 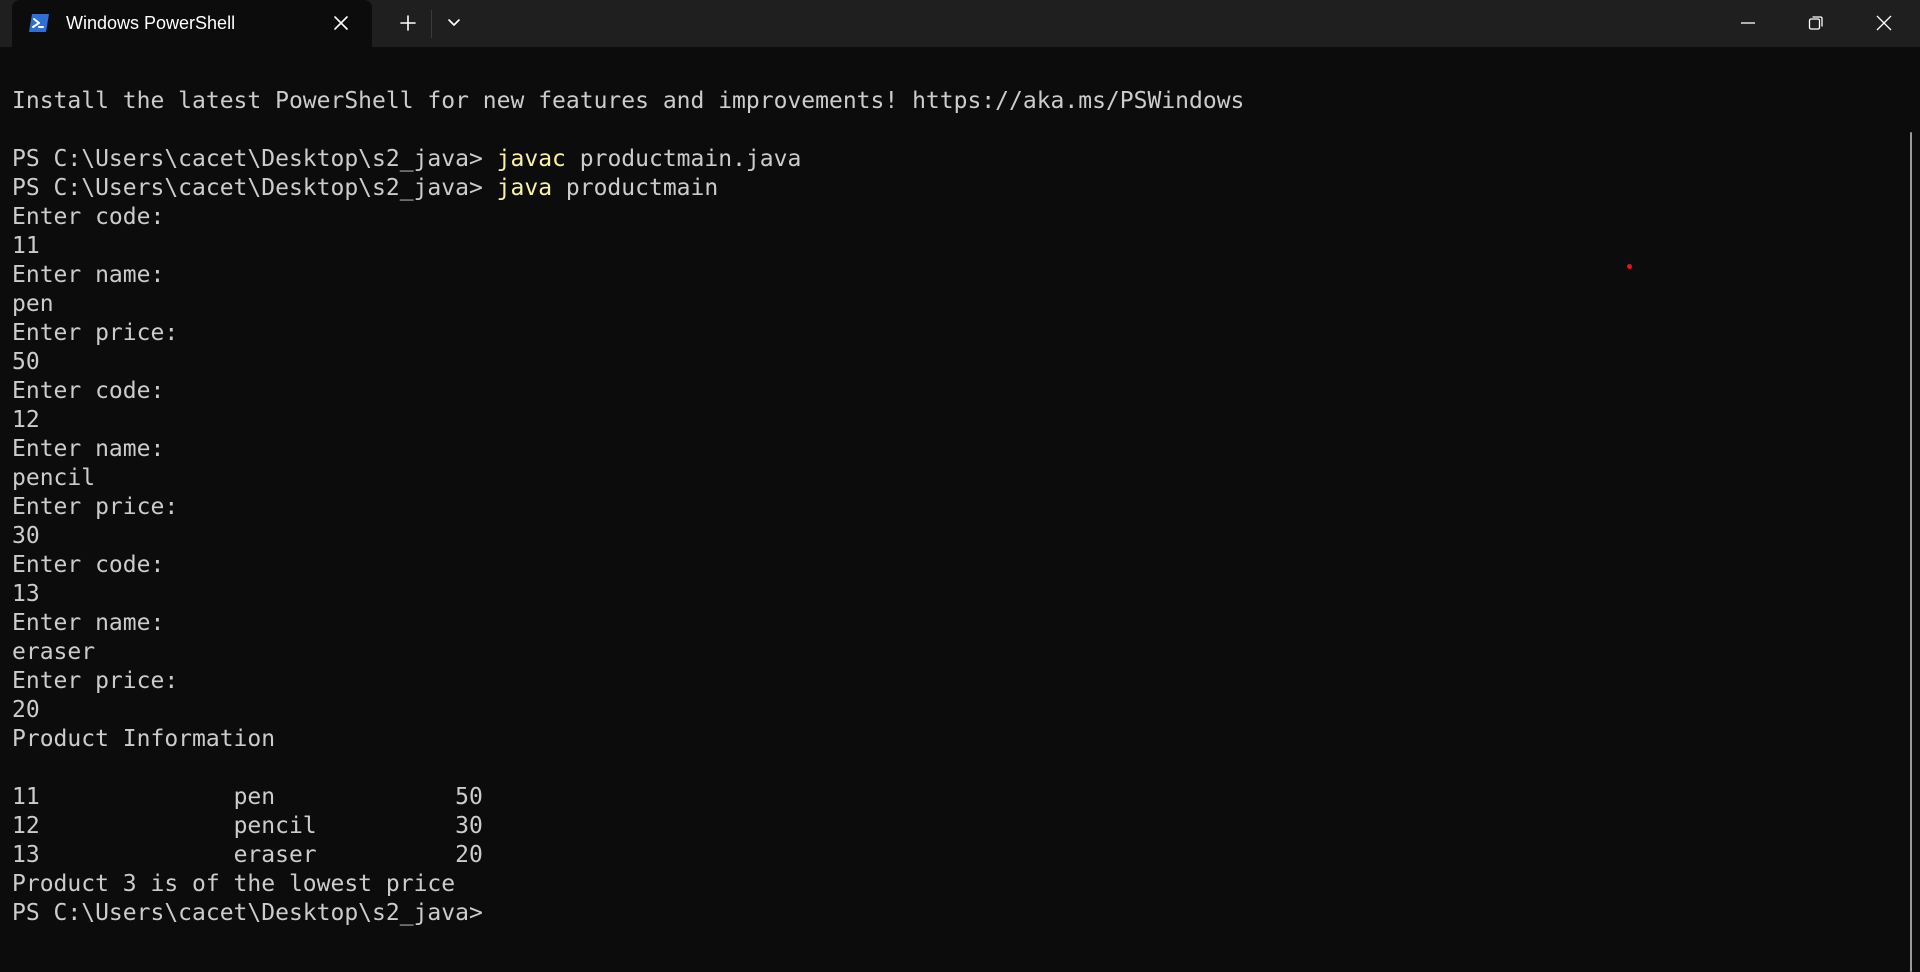 What do you see at coordinates (151, 23) in the screenshot?
I see `tab-title: Windows PowerShell` at bounding box center [151, 23].